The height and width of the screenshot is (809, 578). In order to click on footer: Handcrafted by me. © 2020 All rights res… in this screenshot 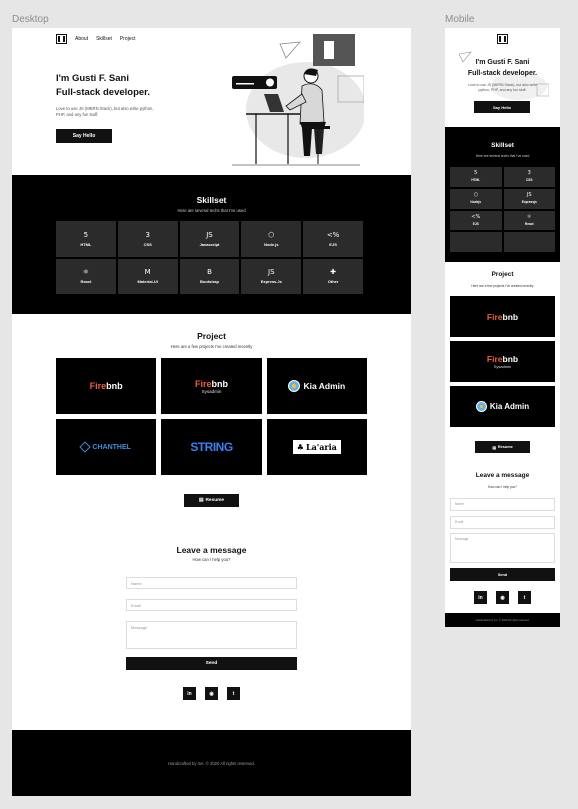, I will do `click(502, 620)`.